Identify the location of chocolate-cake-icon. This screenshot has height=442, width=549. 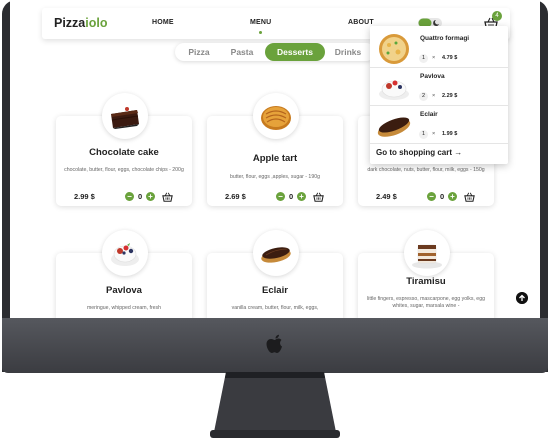
(125, 118).